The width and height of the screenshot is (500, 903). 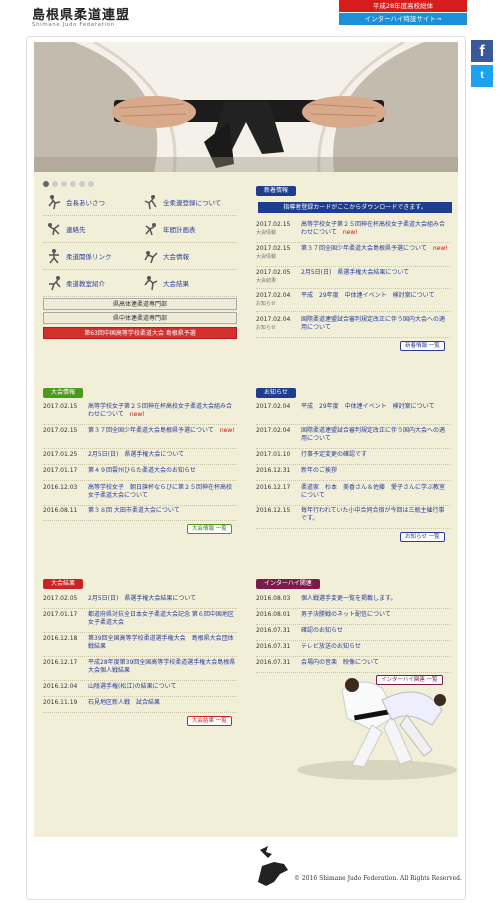 I want to click on item-title-text: 確認のお知らせ, so click(x=322, y=630).